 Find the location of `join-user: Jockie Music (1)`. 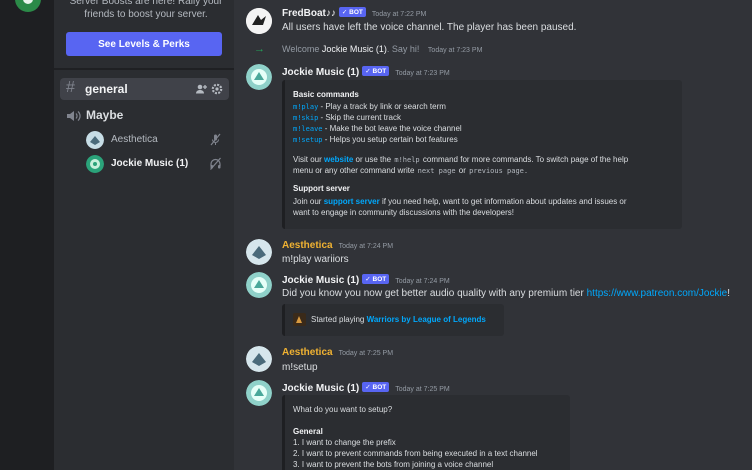

join-user: Jockie Music (1) is located at coordinates (354, 49).